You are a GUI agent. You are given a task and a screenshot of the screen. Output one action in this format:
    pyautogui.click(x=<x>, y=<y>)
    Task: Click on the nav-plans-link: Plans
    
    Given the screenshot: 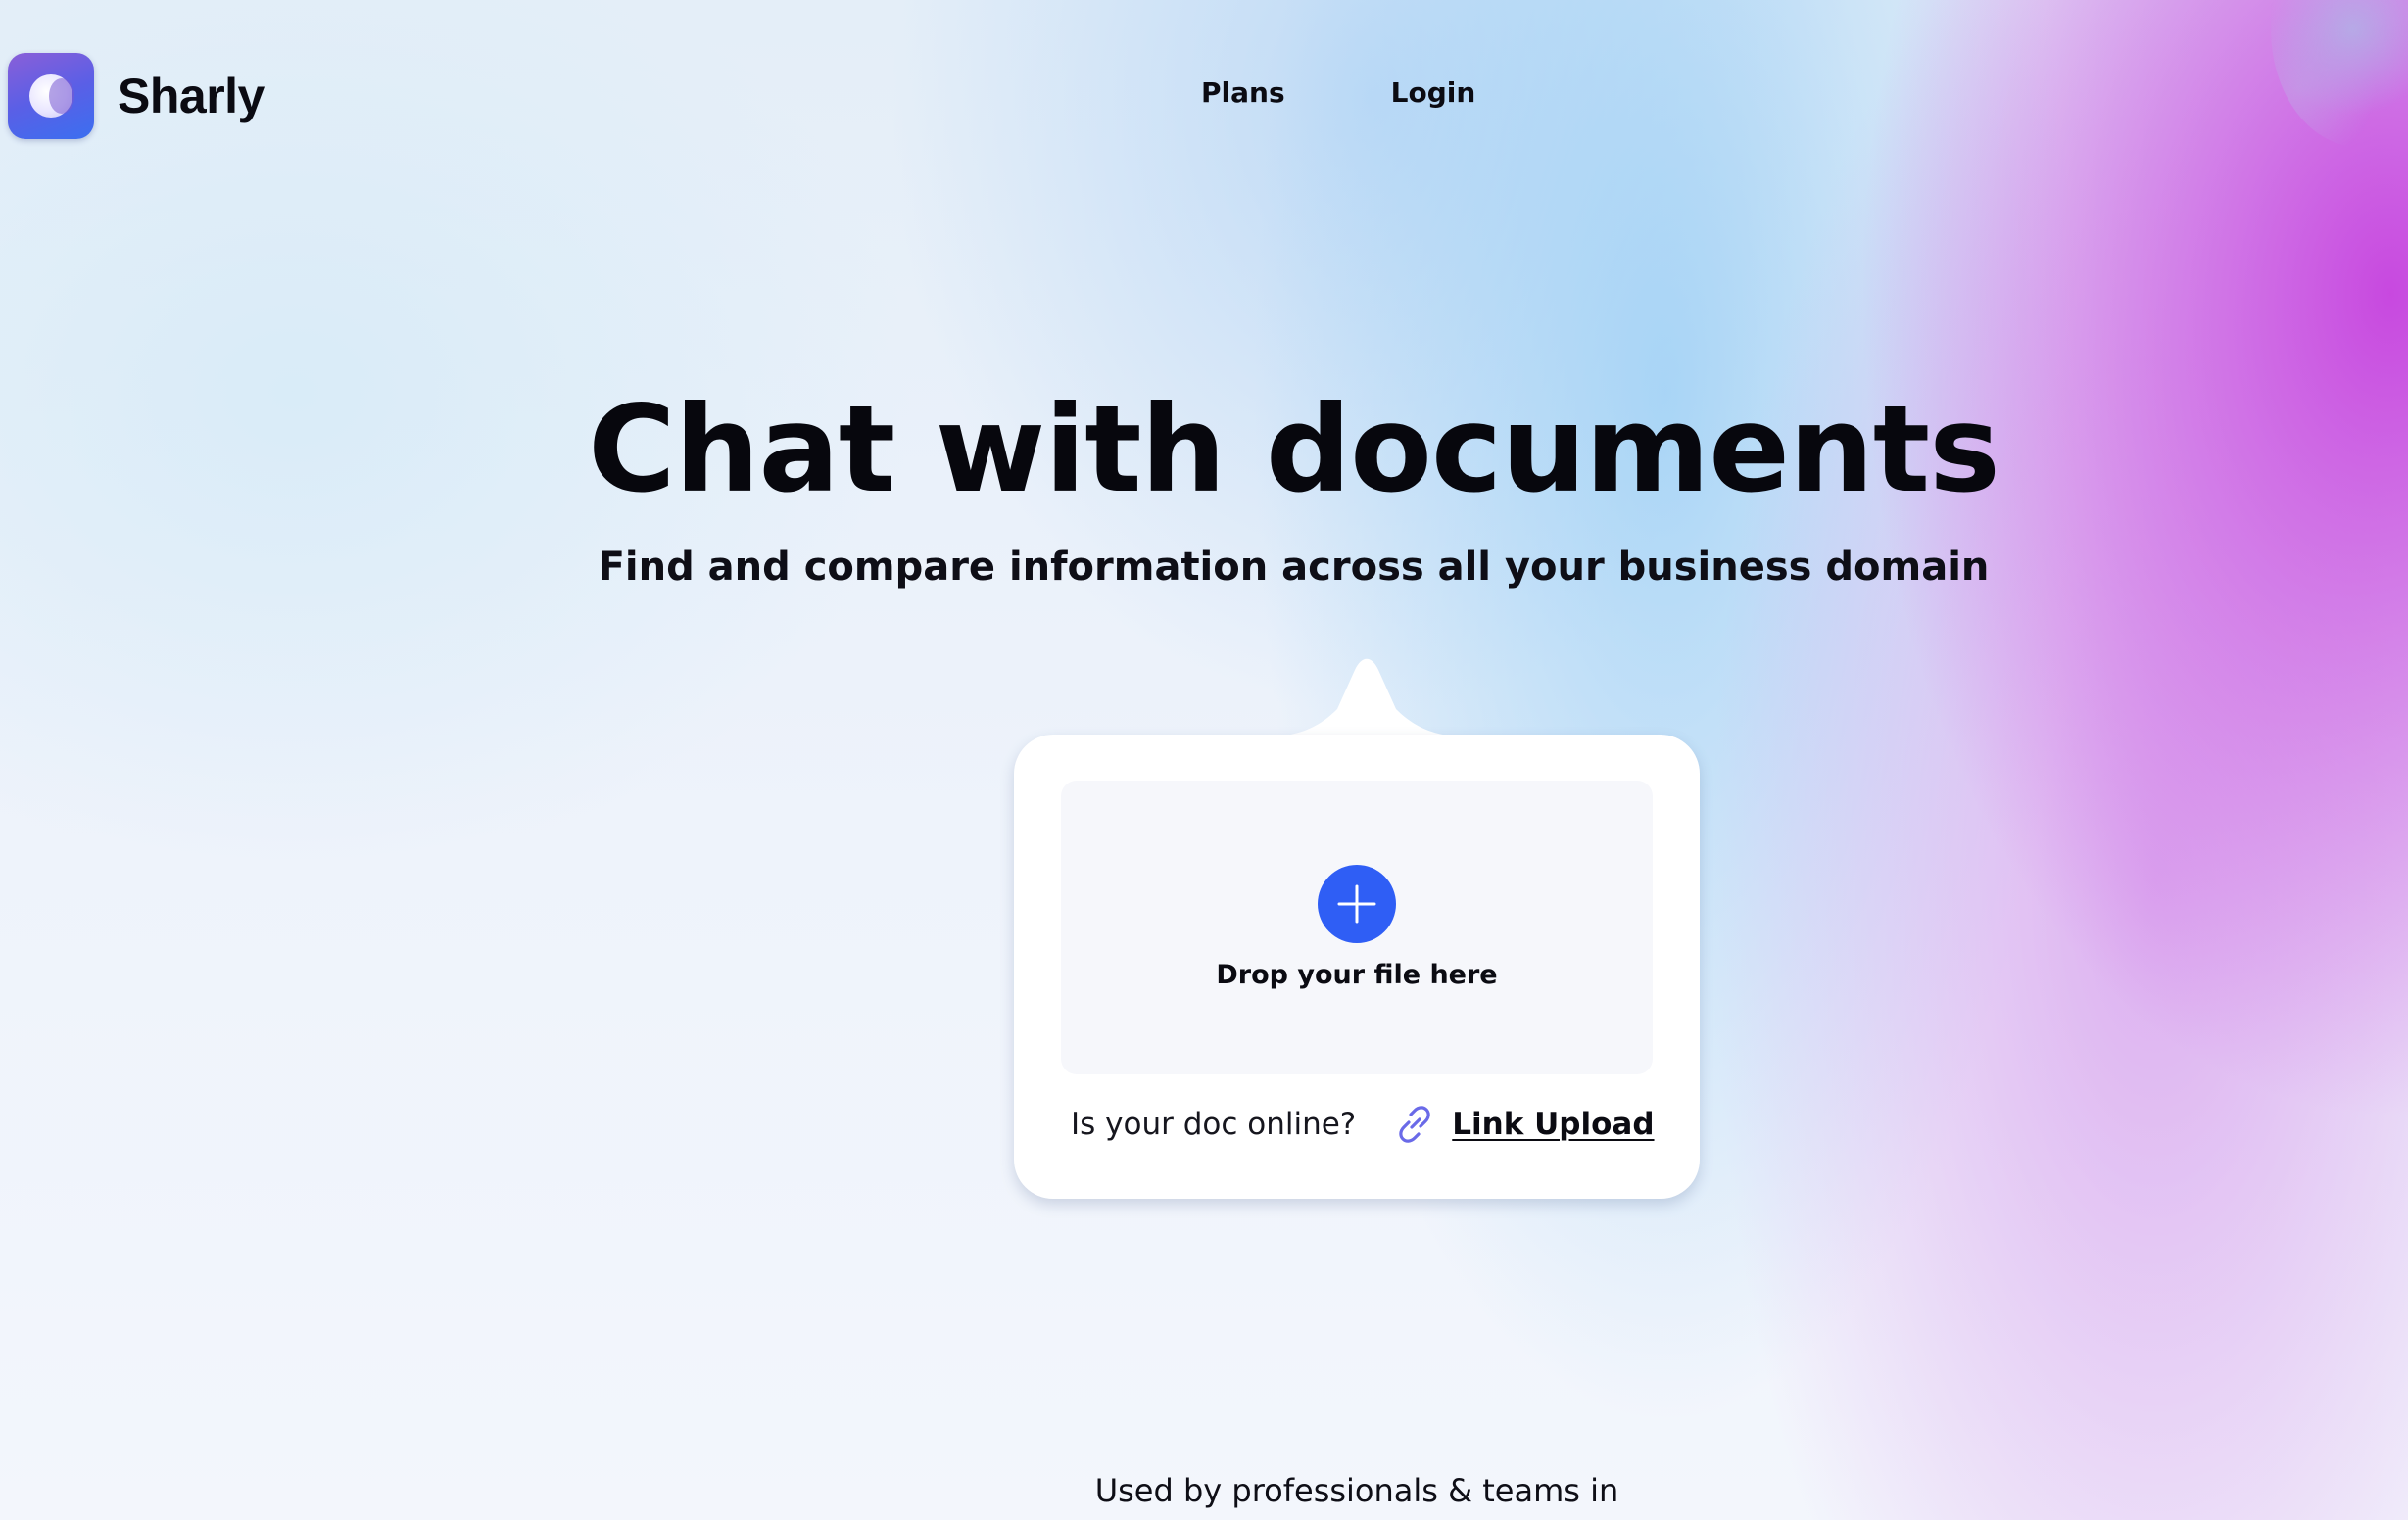 What is the action you would take?
    pyautogui.click(x=1243, y=93)
    